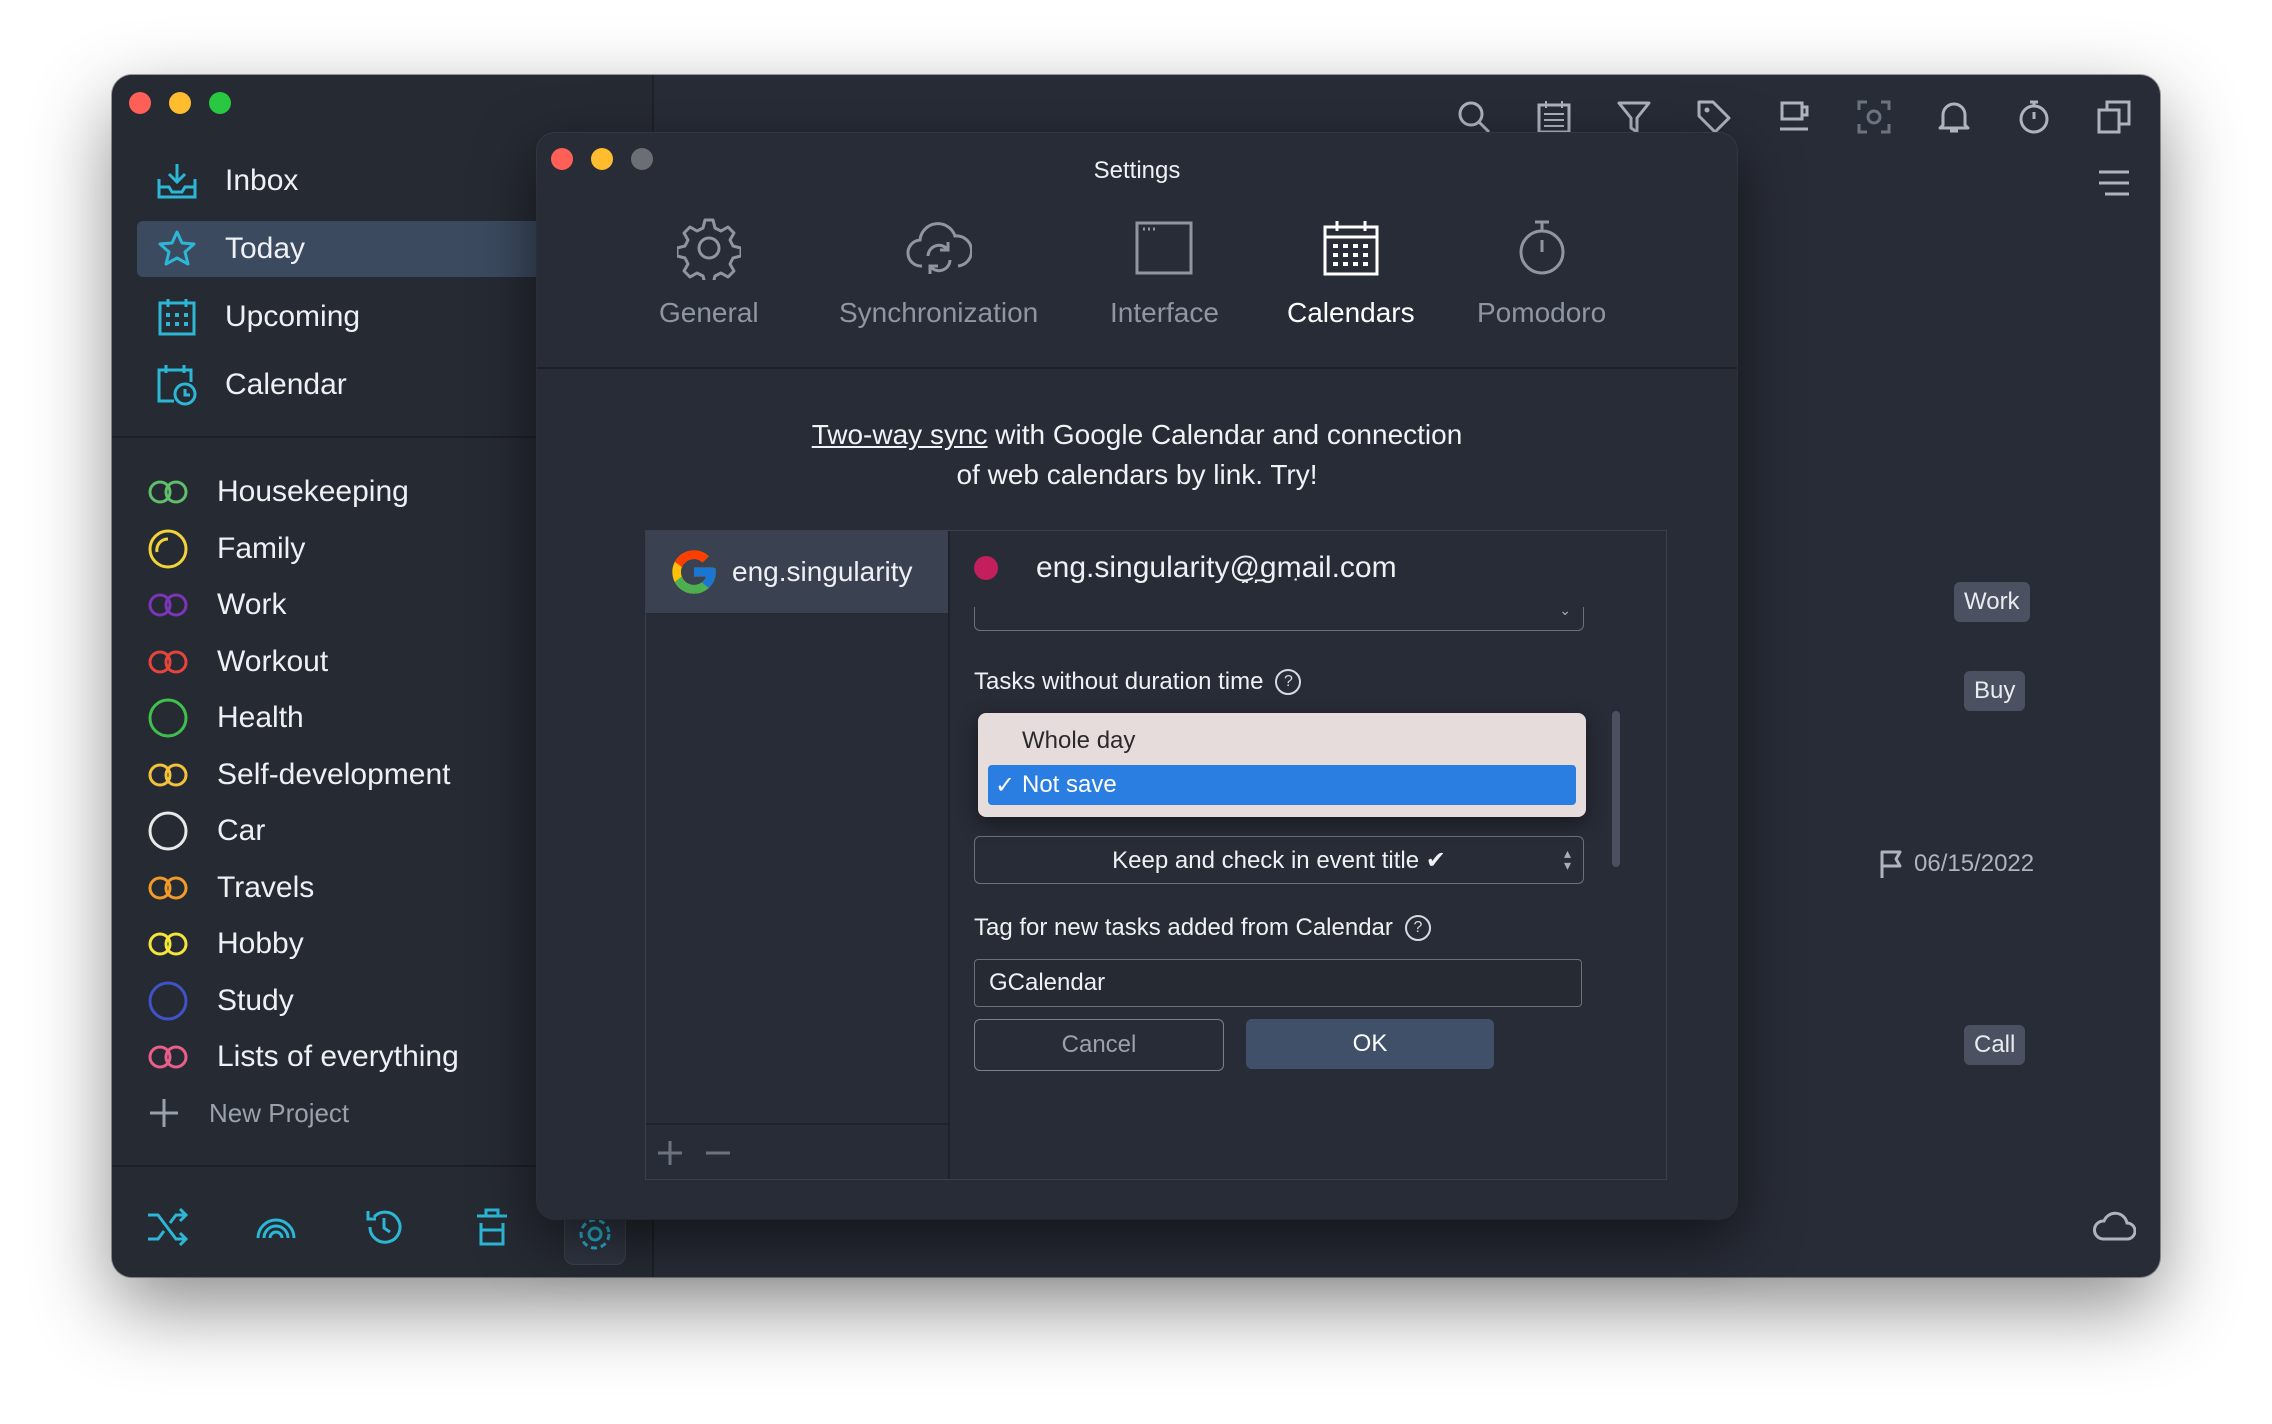 The width and height of the screenshot is (2272, 1424). I want to click on intro-line1: with Google Calendar and connection, so click(1225, 434).